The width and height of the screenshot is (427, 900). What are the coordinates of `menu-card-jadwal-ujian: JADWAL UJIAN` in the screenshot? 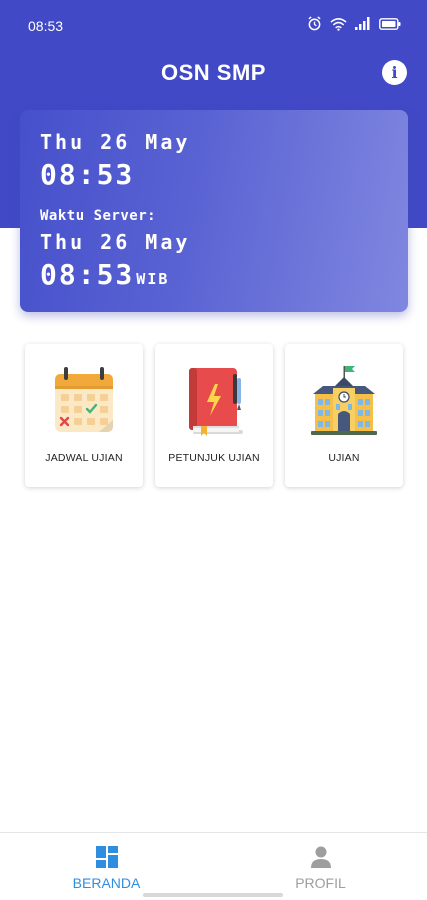 It's located at (84, 415).